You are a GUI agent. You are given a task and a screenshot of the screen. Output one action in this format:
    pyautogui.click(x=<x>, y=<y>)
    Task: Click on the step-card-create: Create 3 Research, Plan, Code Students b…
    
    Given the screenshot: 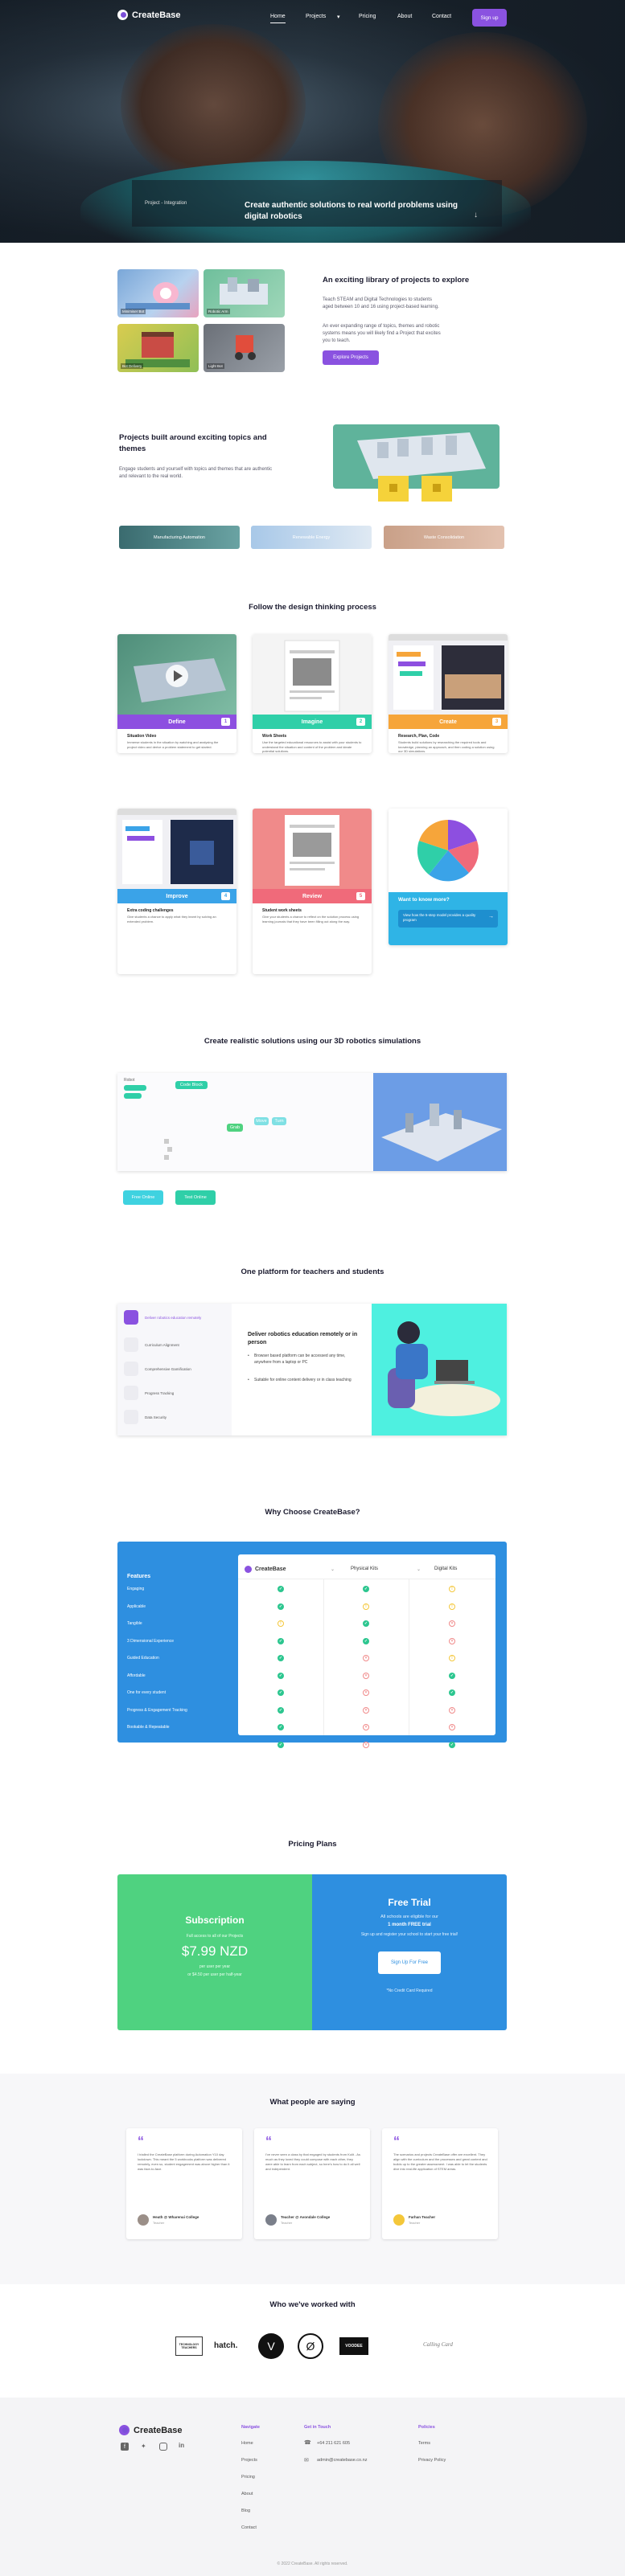 What is the action you would take?
    pyautogui.click(x=448, y=693)
    